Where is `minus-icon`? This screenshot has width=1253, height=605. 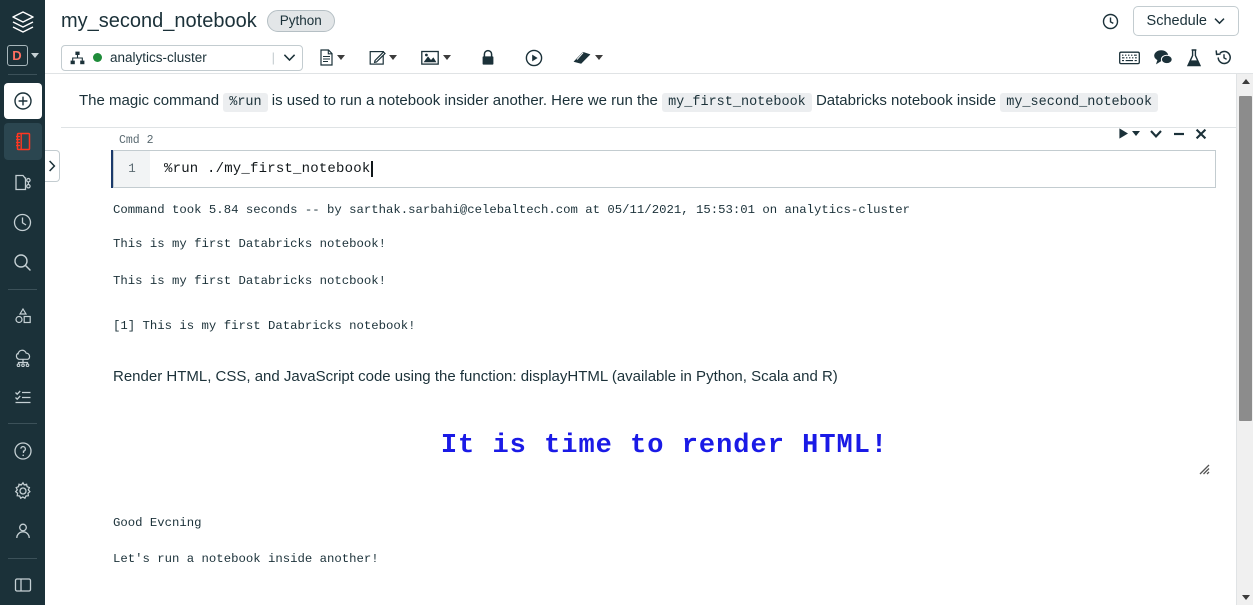
minus-icon is located at coordinates (1179, 133).